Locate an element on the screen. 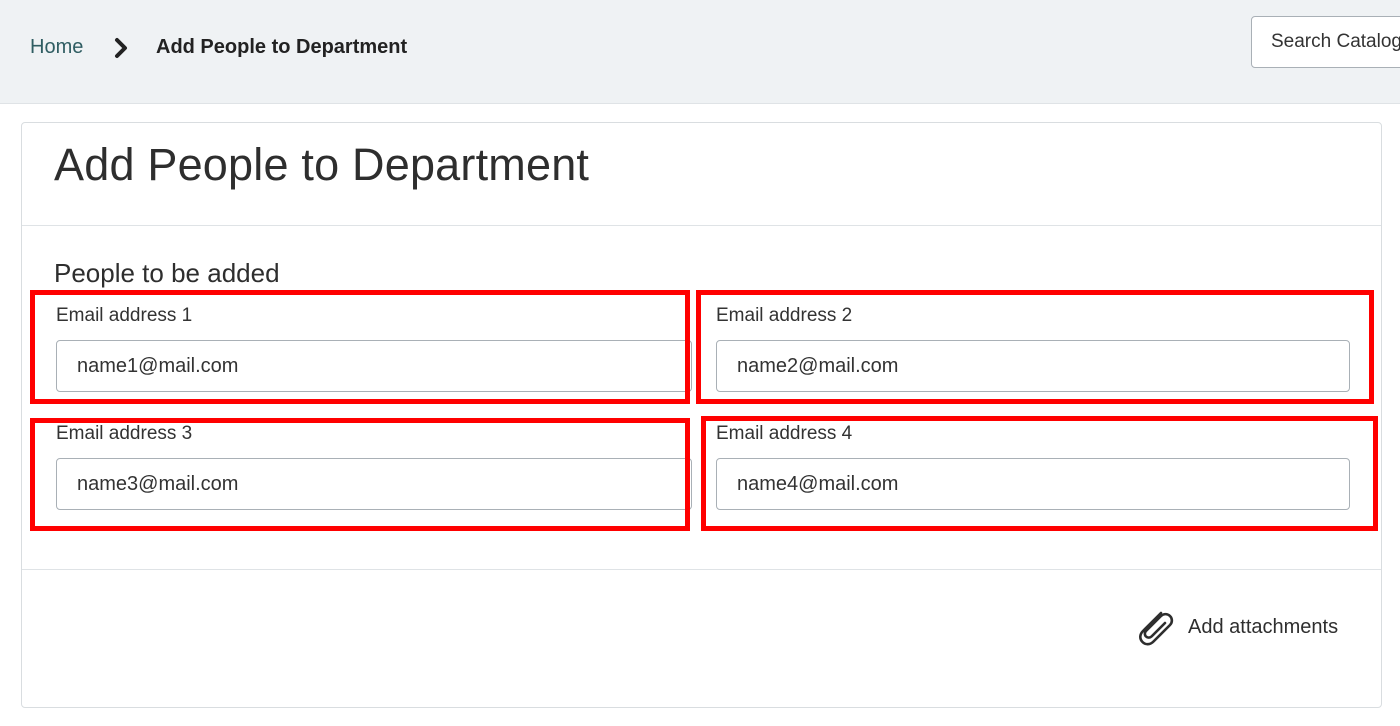 The height and width of the screenshot is (726, 1400). add-attachments-button: Add attachments is located at coordinates (1236, 627).